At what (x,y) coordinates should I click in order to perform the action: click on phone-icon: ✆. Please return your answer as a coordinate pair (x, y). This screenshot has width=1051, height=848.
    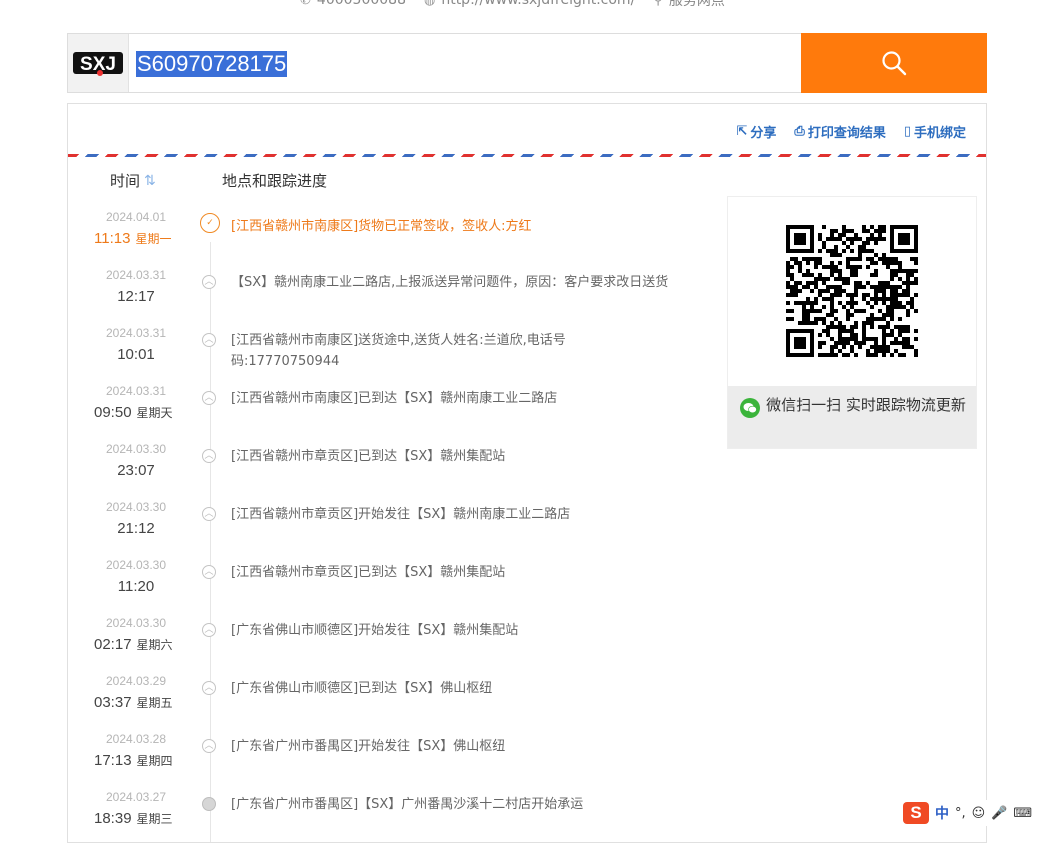
    Looking at the image, I should click on (305, 4).